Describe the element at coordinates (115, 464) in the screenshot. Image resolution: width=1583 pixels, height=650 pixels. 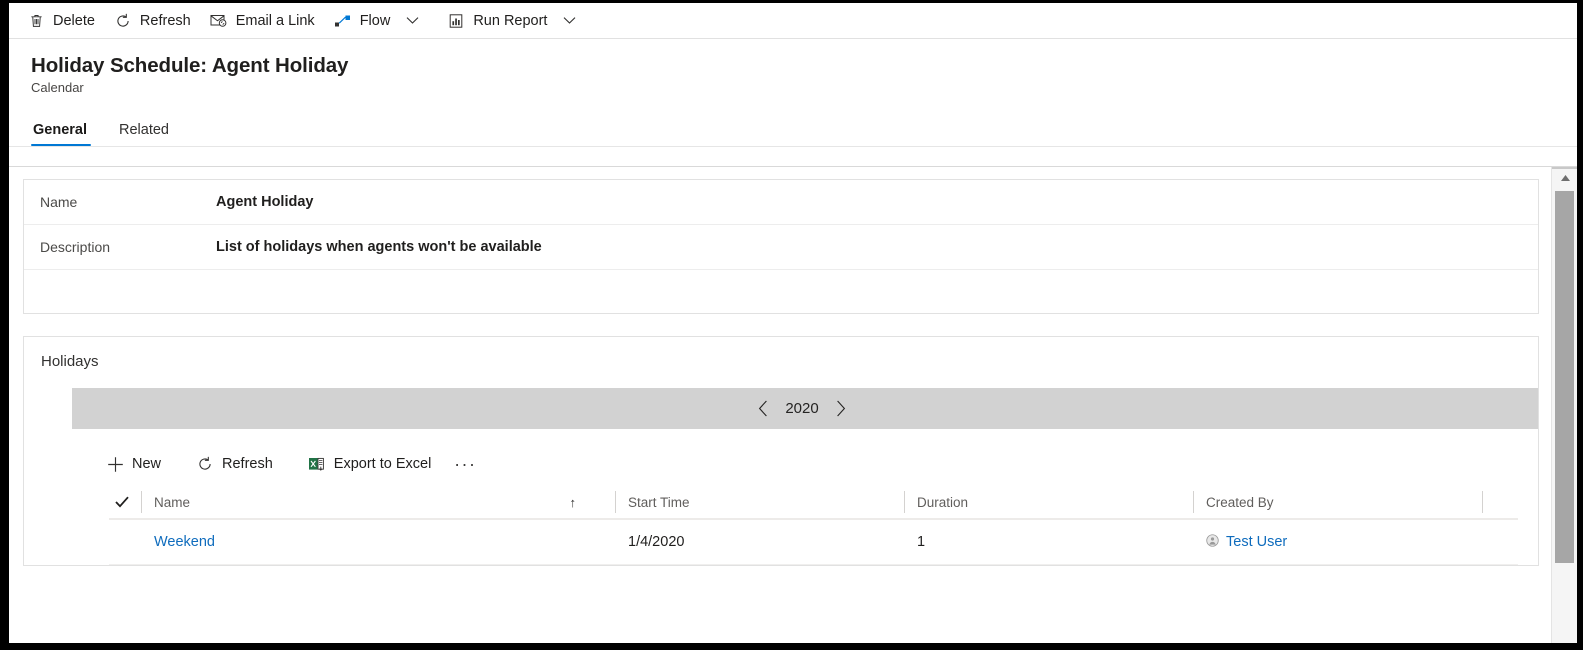
I see `plus-icon` at that location.